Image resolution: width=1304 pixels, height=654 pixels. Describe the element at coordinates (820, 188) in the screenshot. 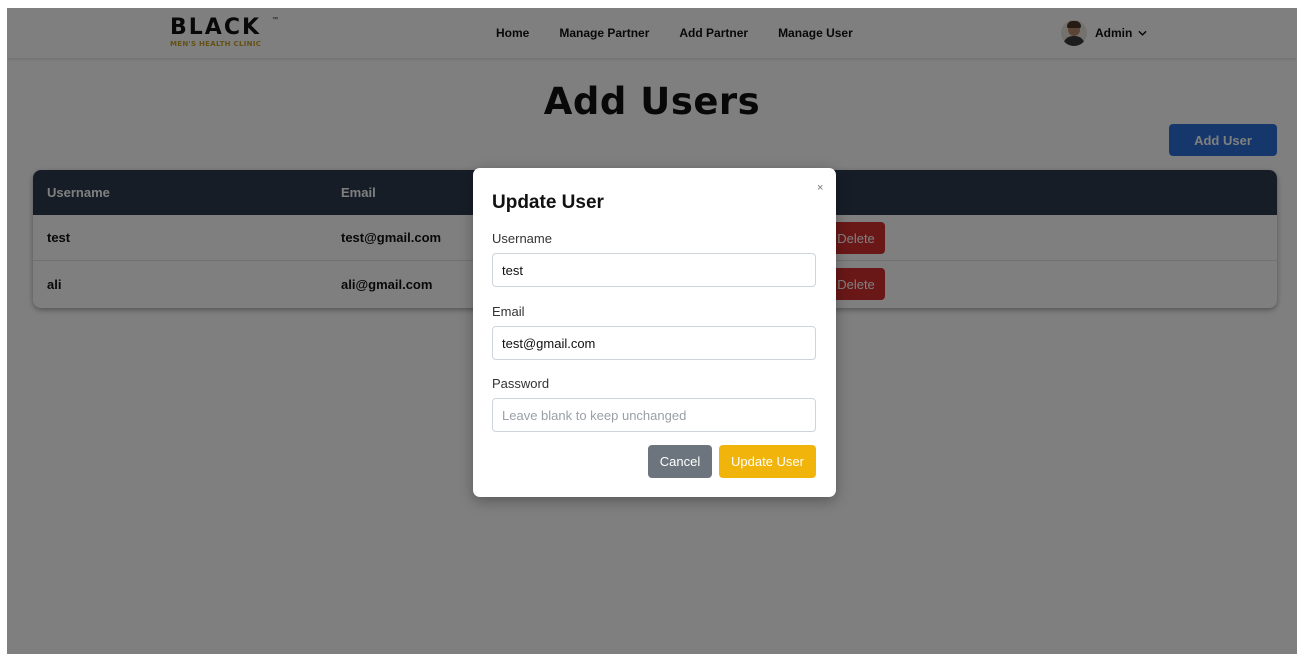

I see `close-icon: ×` at that location.